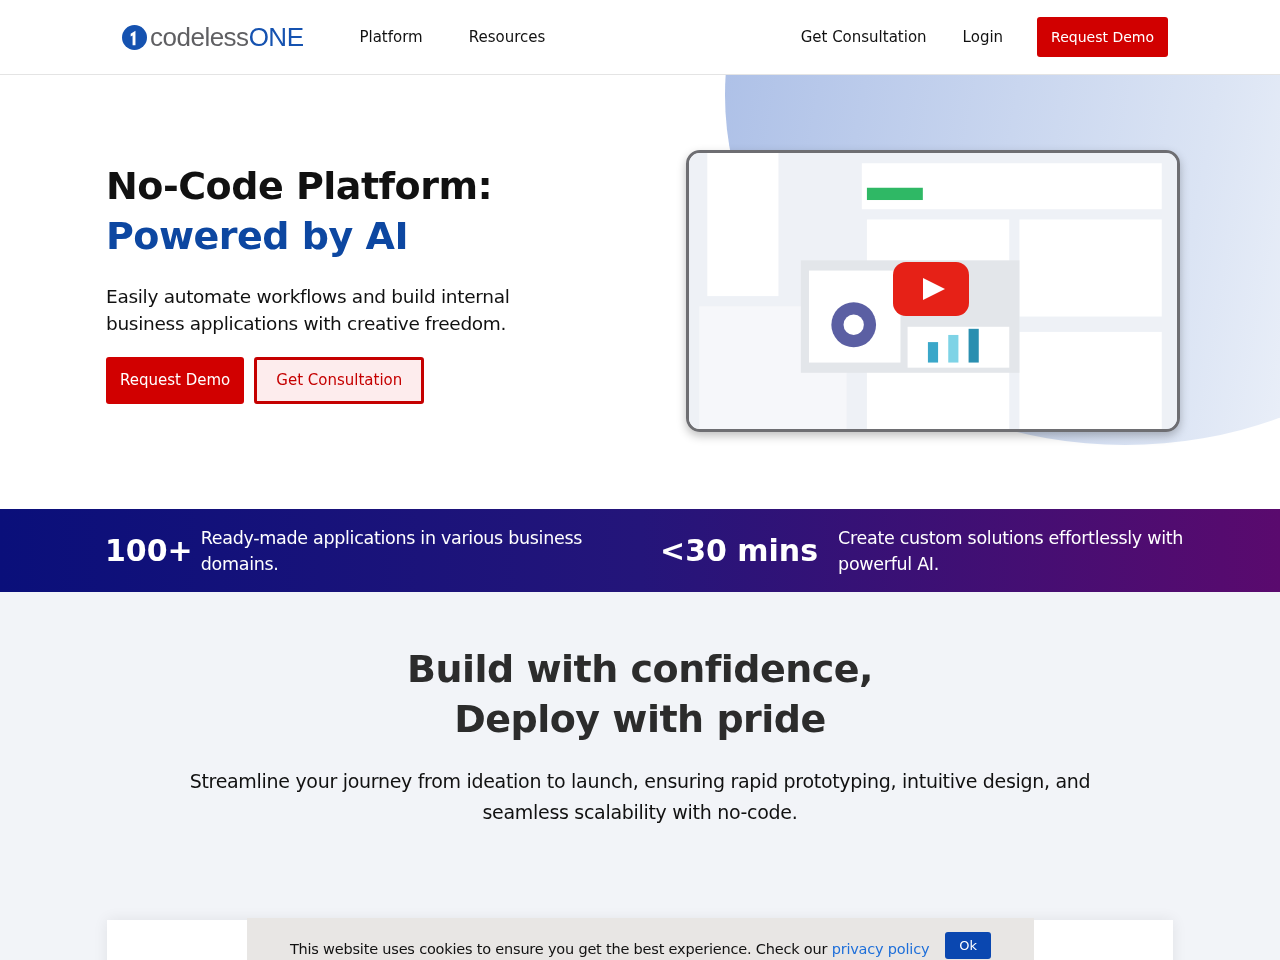 The height and width of the screenshot is (960, 1280). Describe the element at coordinates (609, 949) in the screenshot. I see `cookie-text: This website uses cookies to ensure you get the best experience. Check our privacy policy` at that location.